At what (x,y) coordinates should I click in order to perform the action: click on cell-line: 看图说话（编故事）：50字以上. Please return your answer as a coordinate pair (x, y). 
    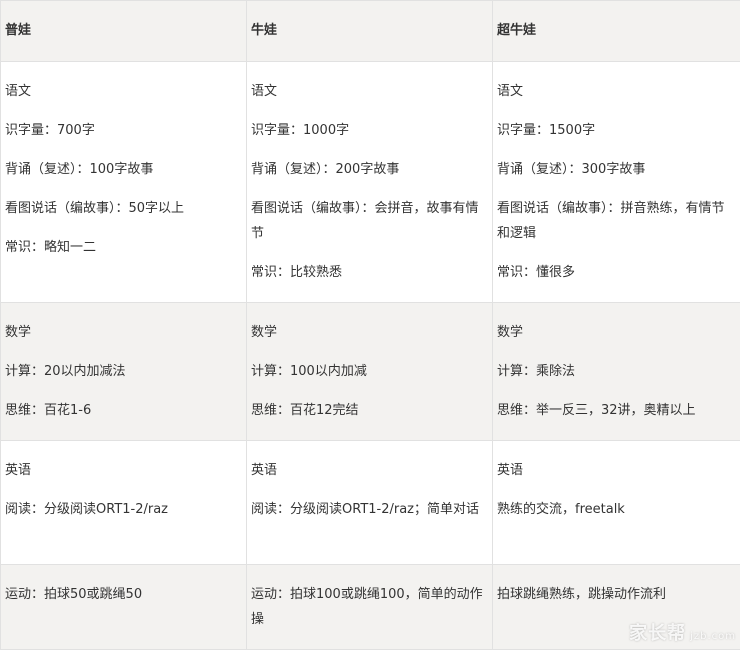
    Looking at the image, I should click on (123, 208).